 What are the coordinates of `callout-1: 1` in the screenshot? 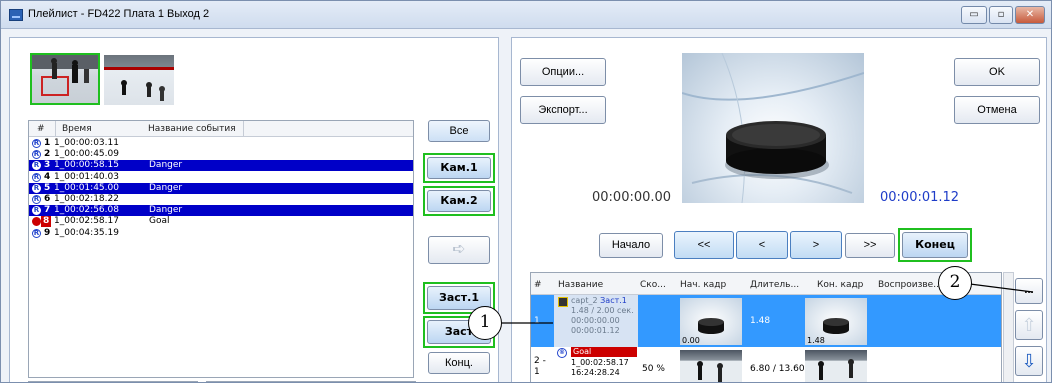 It's located at (485, 323).